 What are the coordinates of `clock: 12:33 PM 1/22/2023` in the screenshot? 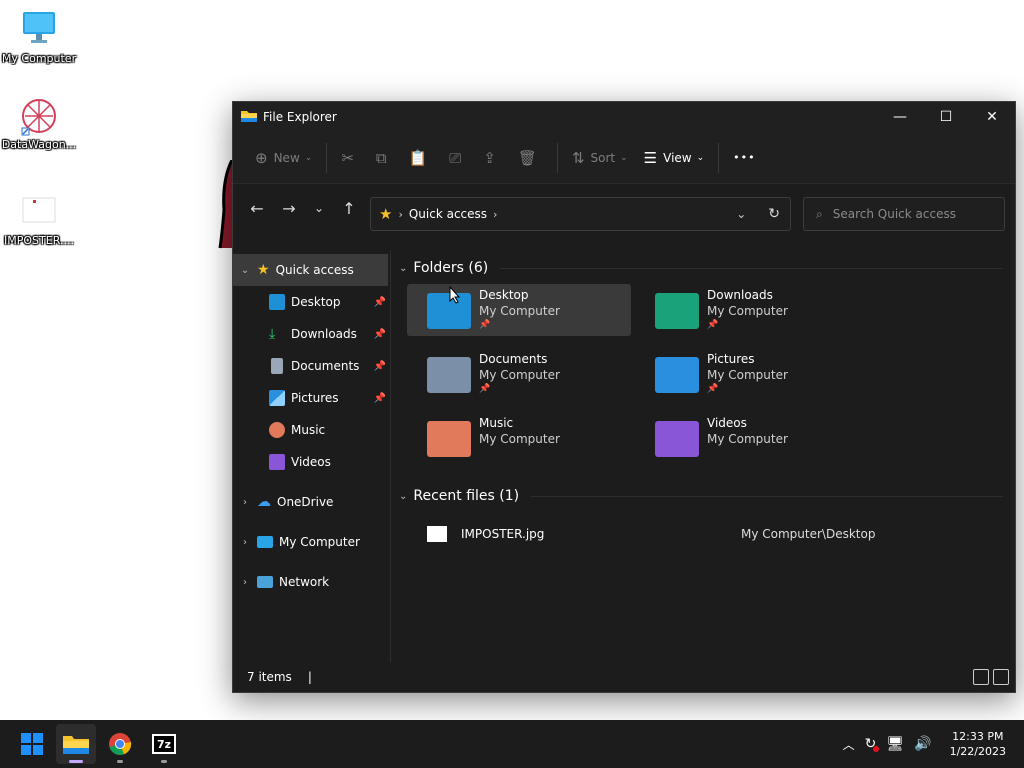 It's located at (978, 744).